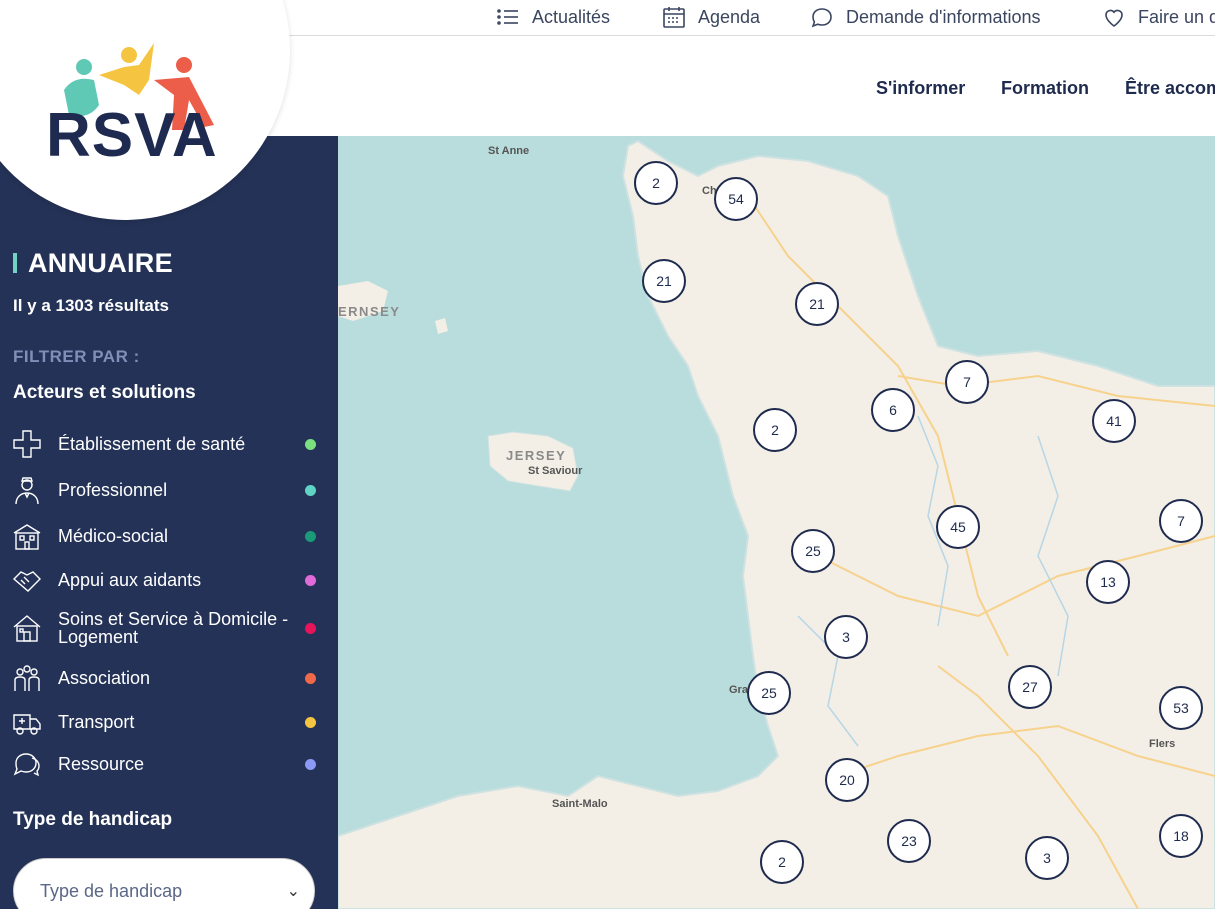 This screenshot has height=909, width=1215. Describe the element at coordinates (536, 455) in the screenshot. I see `place-label: JERSEY` at that location.